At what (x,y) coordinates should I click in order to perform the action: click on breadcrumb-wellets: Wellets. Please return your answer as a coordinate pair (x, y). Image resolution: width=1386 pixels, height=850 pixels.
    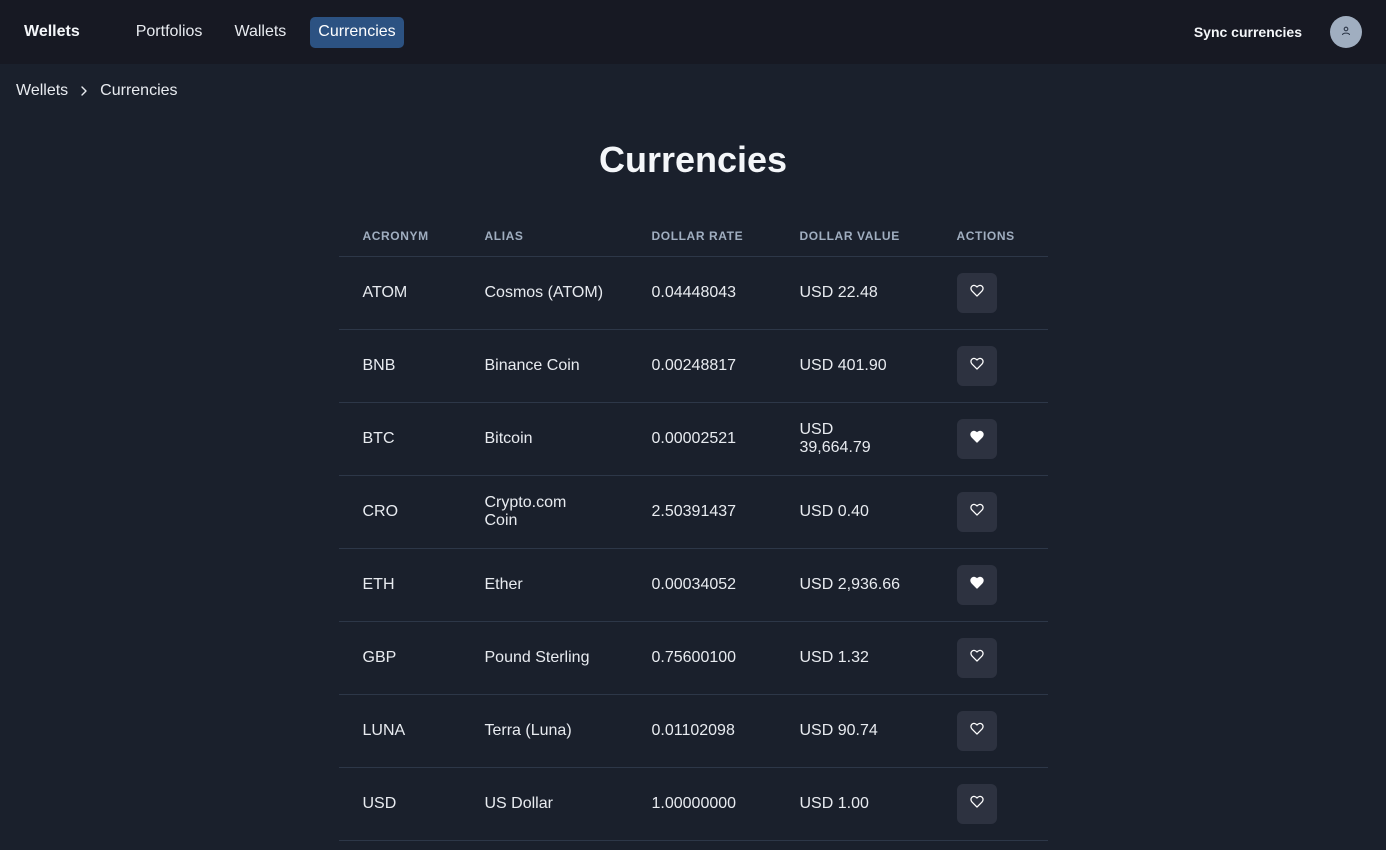
    Looking at the image, I should click on (42, 91).